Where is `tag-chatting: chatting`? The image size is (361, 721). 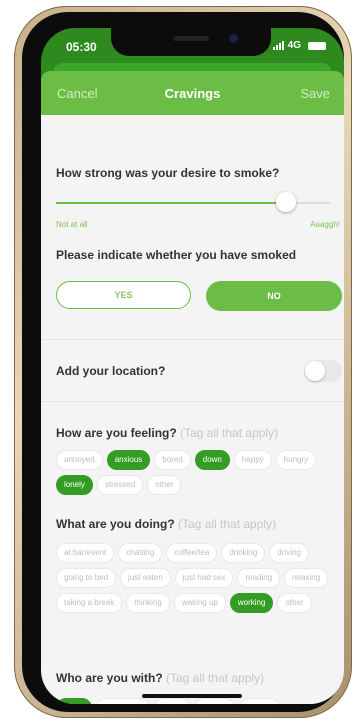 tag-chatting: chatting is located at coordinates (140, 553).